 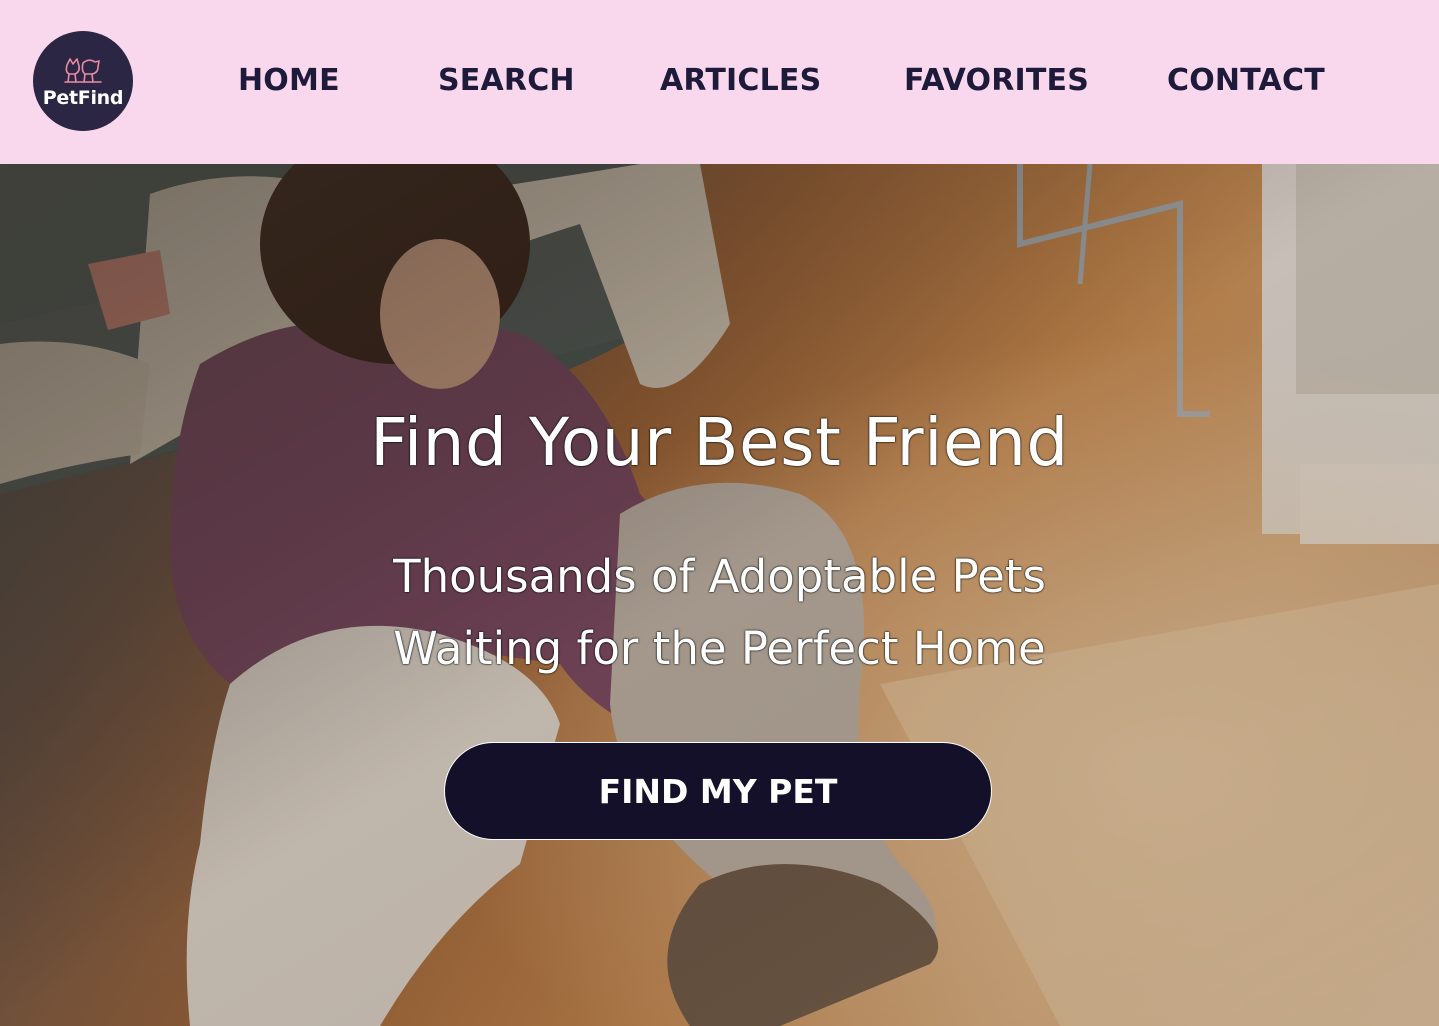 I want to click on nav-favorites: FAVORITES, so click(x=996, y=81).